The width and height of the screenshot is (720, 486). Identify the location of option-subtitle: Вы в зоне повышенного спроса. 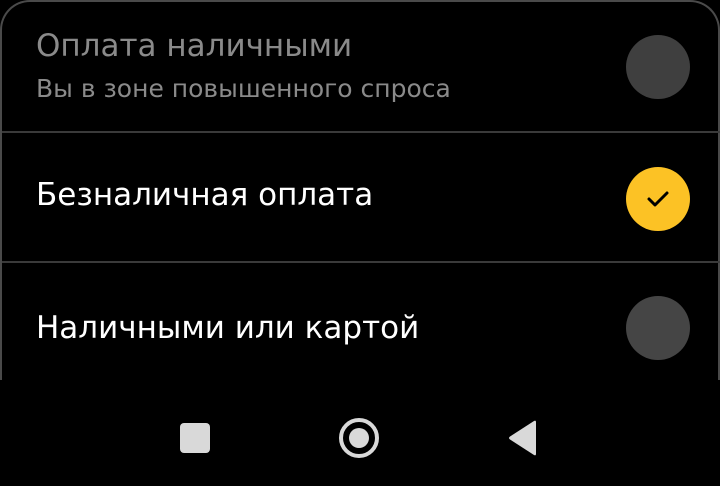
(243, 88).